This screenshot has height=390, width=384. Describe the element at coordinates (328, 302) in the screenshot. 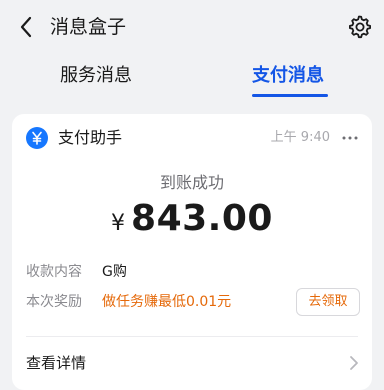

I see `claim-reward-button: 去领取` at that location.